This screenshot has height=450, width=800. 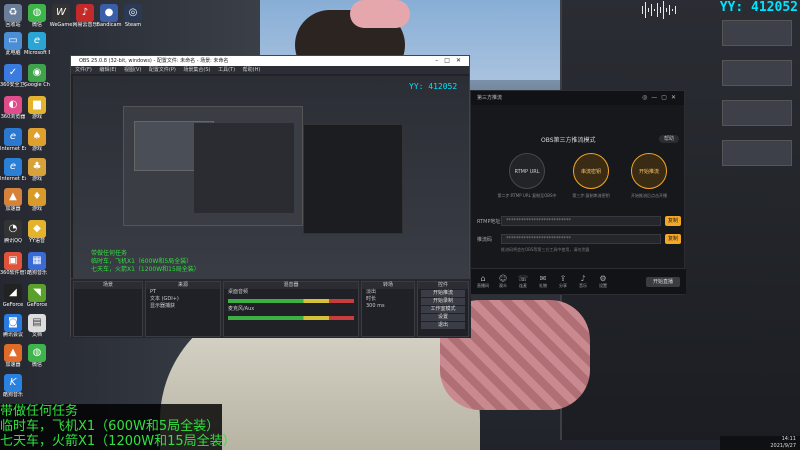 I want to click on mixer-label: 麦克风/Aux, so click(x=241, y=309).